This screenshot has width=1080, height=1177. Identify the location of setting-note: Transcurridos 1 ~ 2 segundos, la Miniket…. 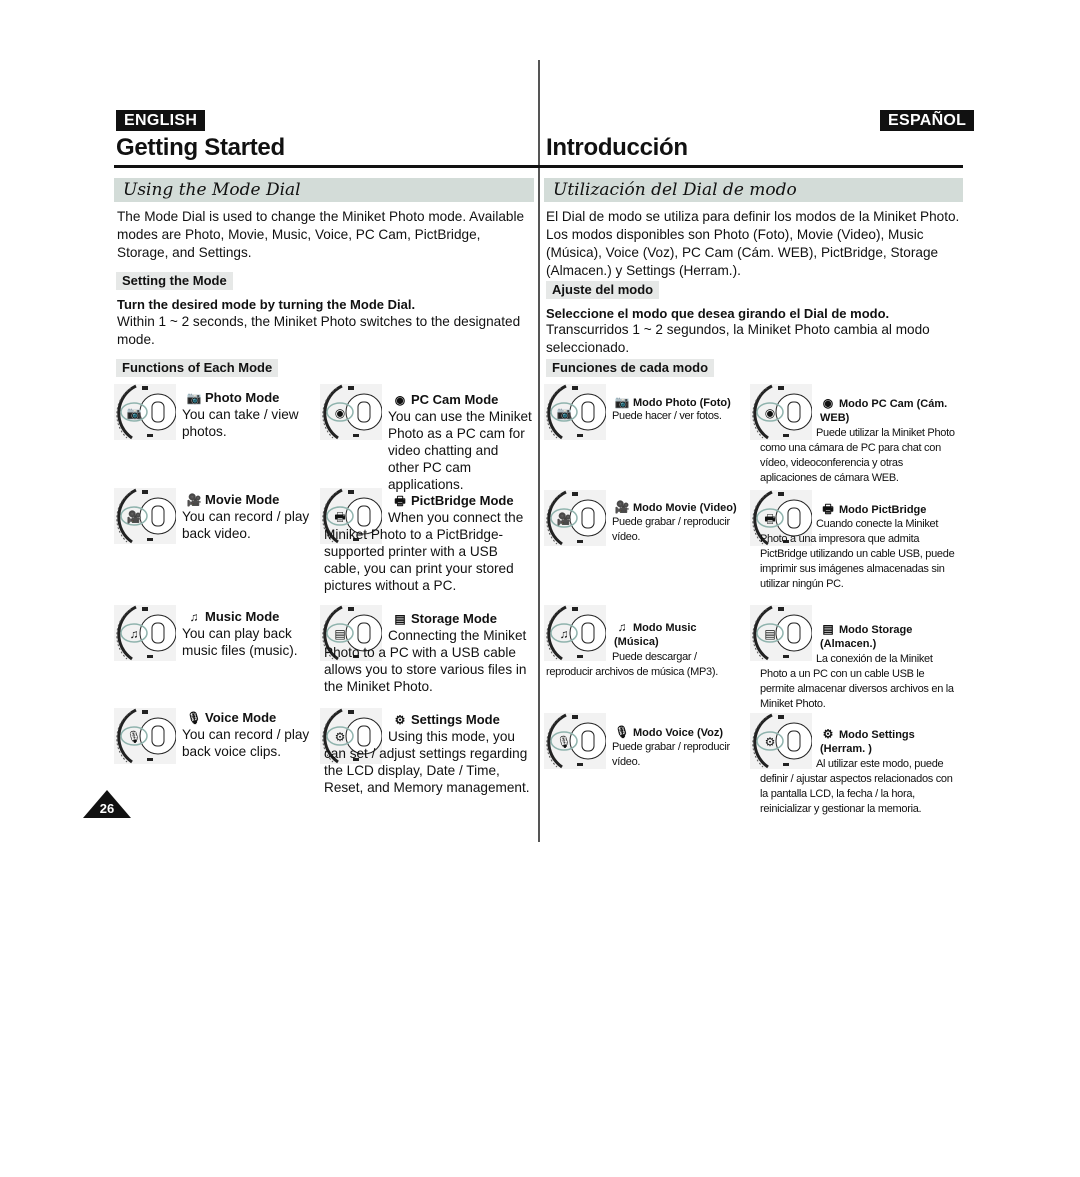
(738, 338).